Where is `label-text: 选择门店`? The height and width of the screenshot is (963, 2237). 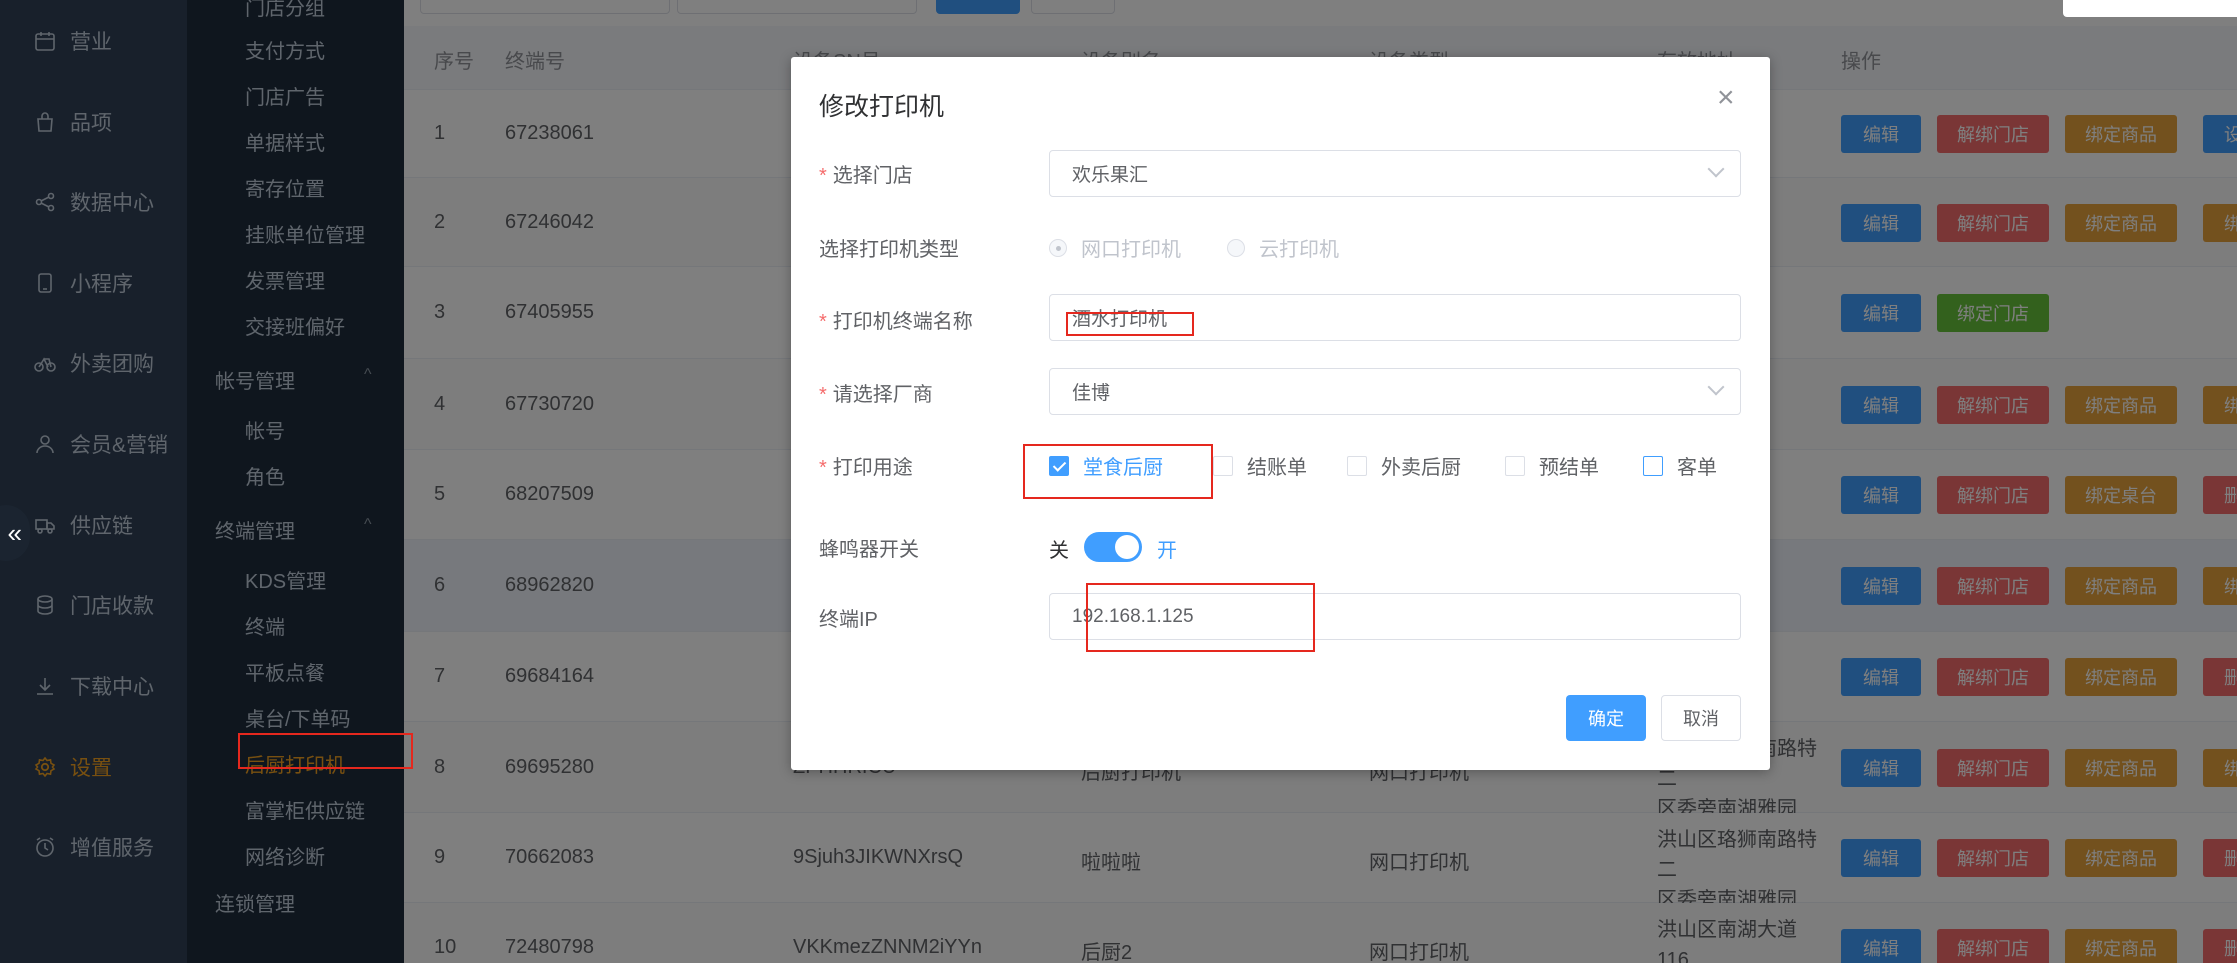
label-text: 选择门店 is located at coordinates (872, 176).